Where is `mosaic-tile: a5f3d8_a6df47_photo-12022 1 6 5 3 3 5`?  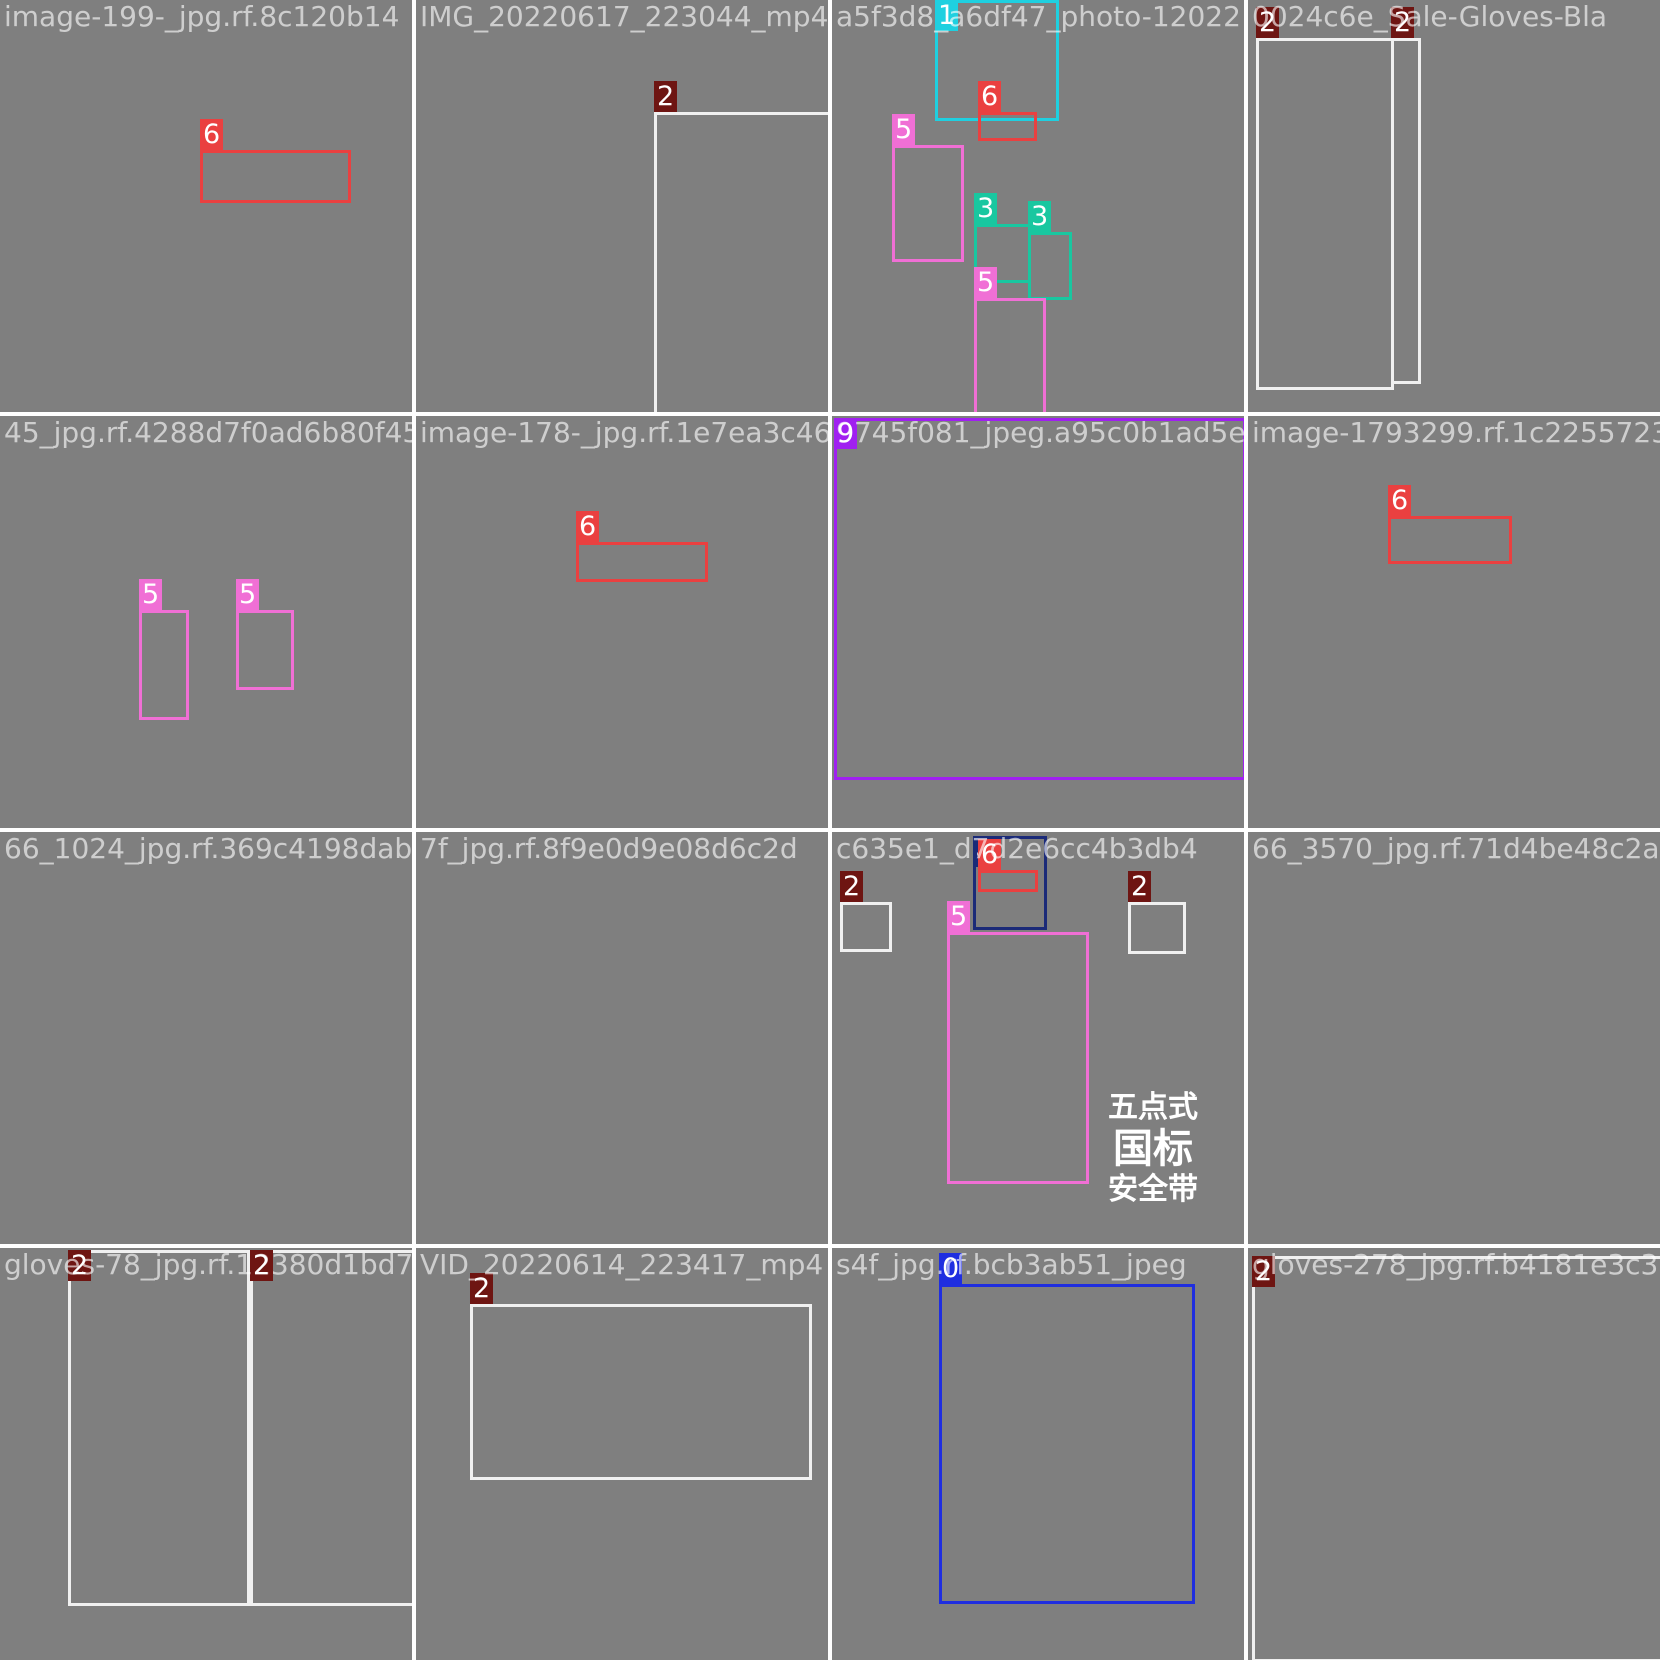
mosaic-tile: a5f3d8_a6df47_photo-12022 1 6 5 3 3 5 is located at coordinates (1038, 206).